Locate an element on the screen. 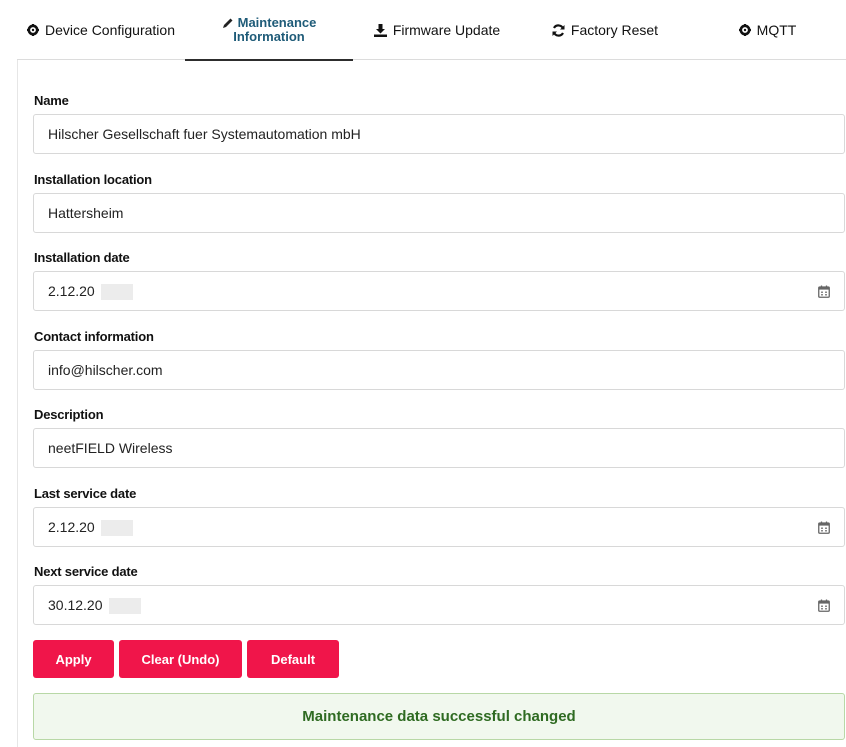 This screenshot has height=747, width=846. download-icon is located at coordinates (380, 30).